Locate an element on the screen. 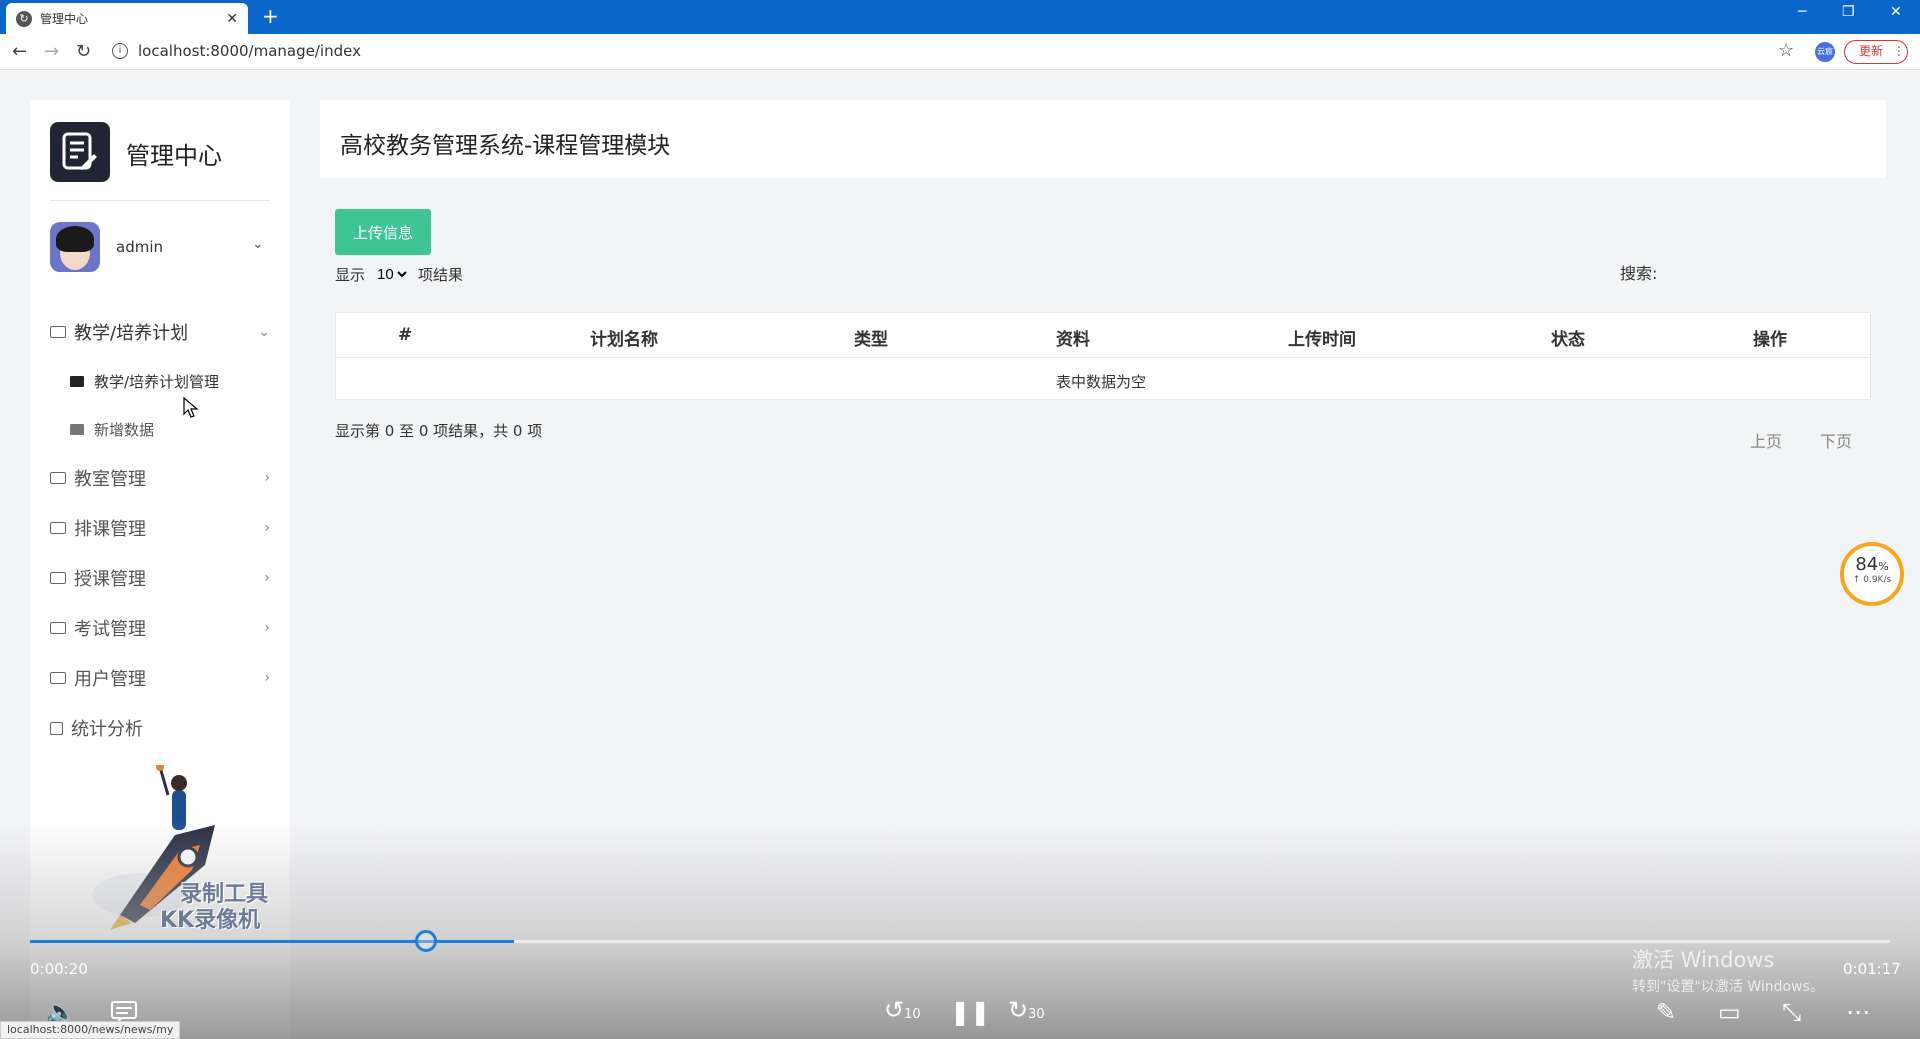 The image size is (1920, 1039). page-title: 高校教务管理系统-课程管理模块 is located at coordinates (505, 146).